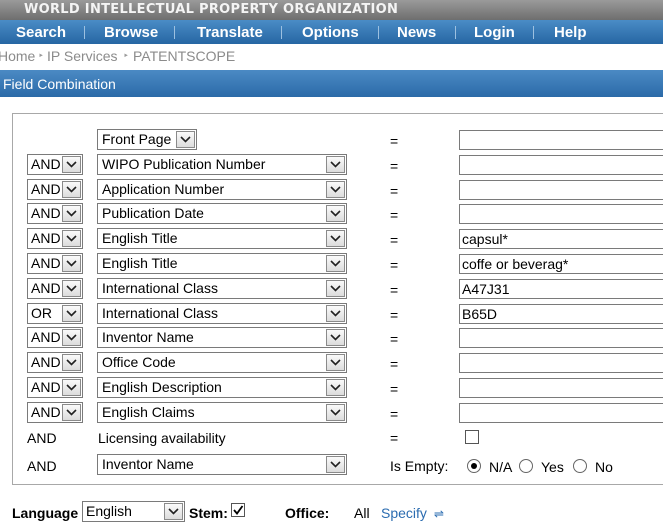  I want to click on field-value: International Class, so click(160, 288).